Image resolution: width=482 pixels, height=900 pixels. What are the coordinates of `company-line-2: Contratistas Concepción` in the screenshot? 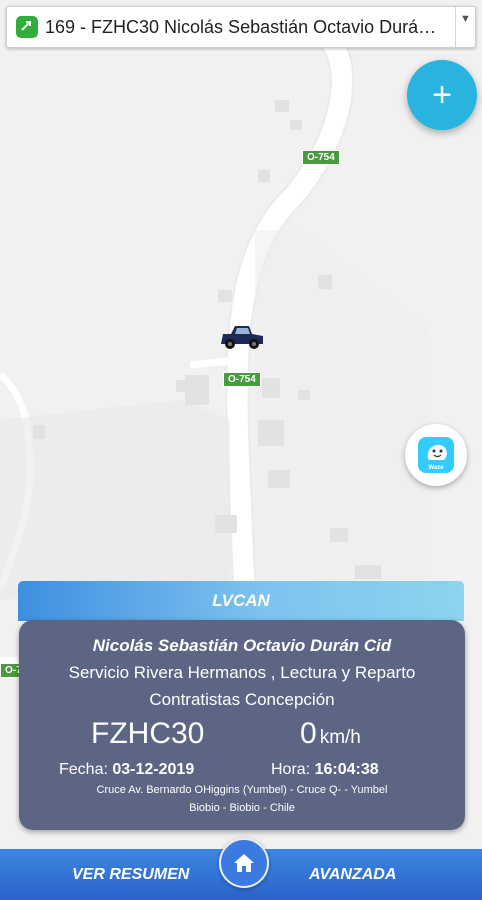 It's located at (242, 699).